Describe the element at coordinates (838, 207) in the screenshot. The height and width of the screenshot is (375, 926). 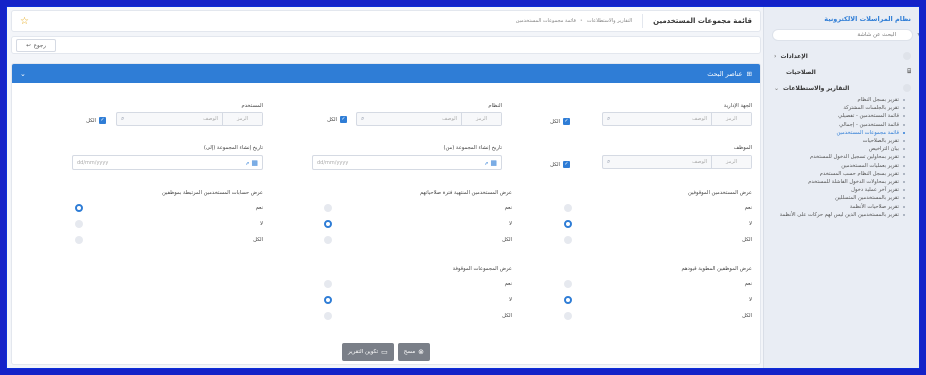
I see `sidebar-item: تقرير صلاحيات الأنظمة` at that location.